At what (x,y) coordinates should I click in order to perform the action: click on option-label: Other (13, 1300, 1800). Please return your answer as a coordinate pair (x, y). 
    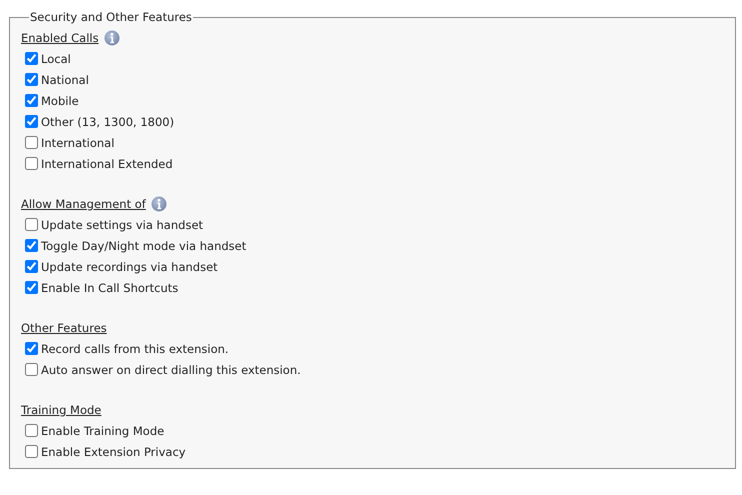
    Looking at the image, I should click on (107, 121).